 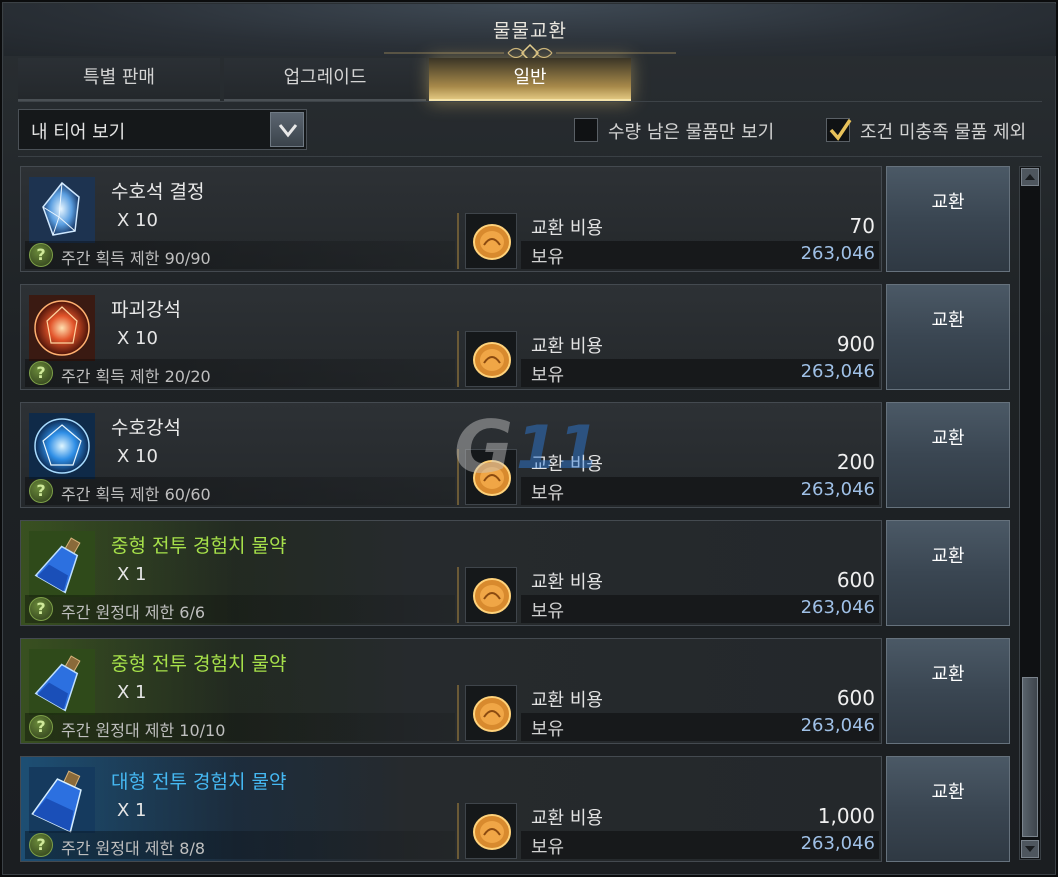 I want to click on checkmark-icon, so click(x=840, y=130).